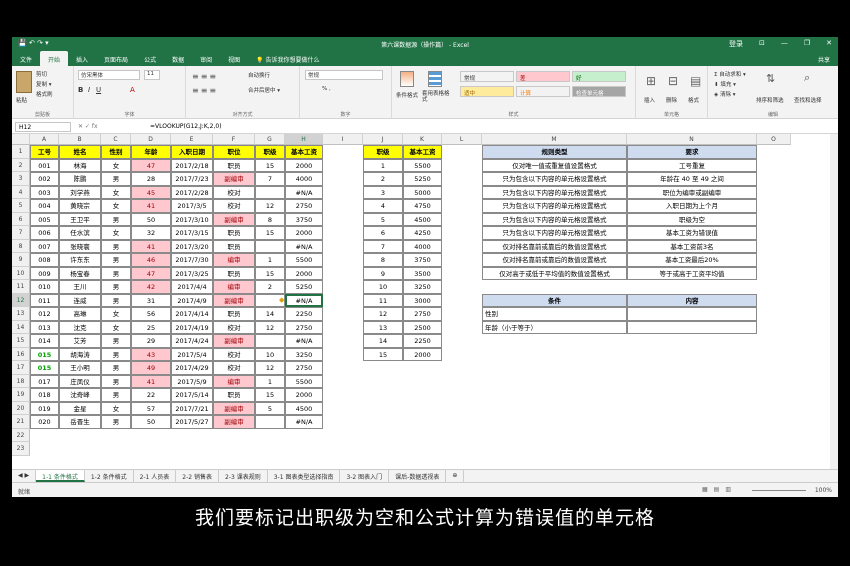 This screenshot has height=566, width=850. What do you see at coordinates (151, 139) in the screenshot?
I see `column-header: D` at bounding box center [151, 139].